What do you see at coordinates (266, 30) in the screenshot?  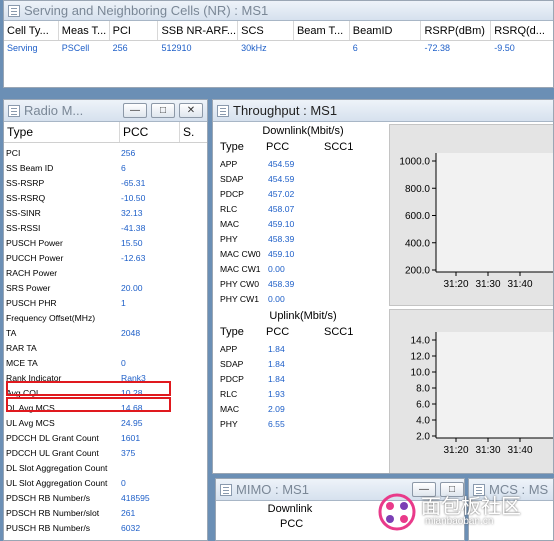 I see `col-scs: SCS` at bounding box center [266, 30].